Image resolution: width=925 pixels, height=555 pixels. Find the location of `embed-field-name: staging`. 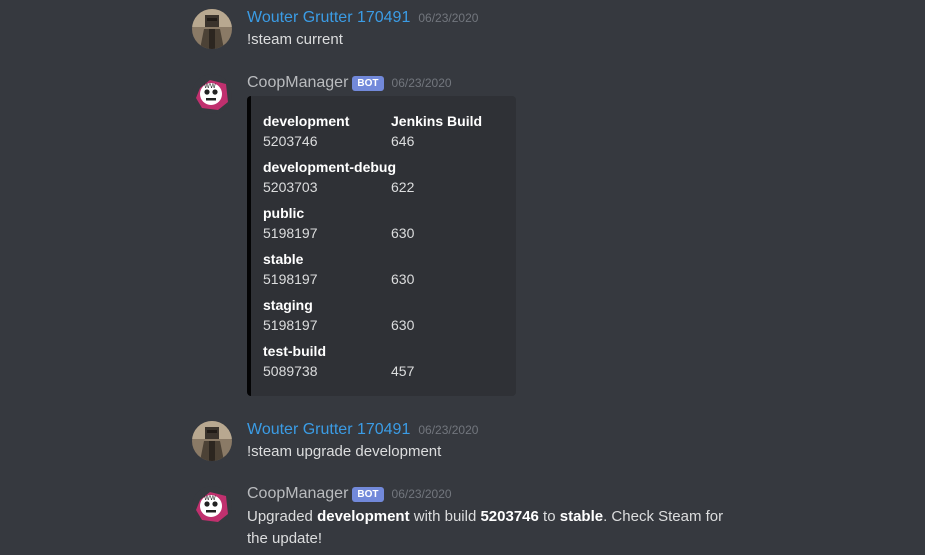

embed-field-name: staging is located at coordinates (288, 305).